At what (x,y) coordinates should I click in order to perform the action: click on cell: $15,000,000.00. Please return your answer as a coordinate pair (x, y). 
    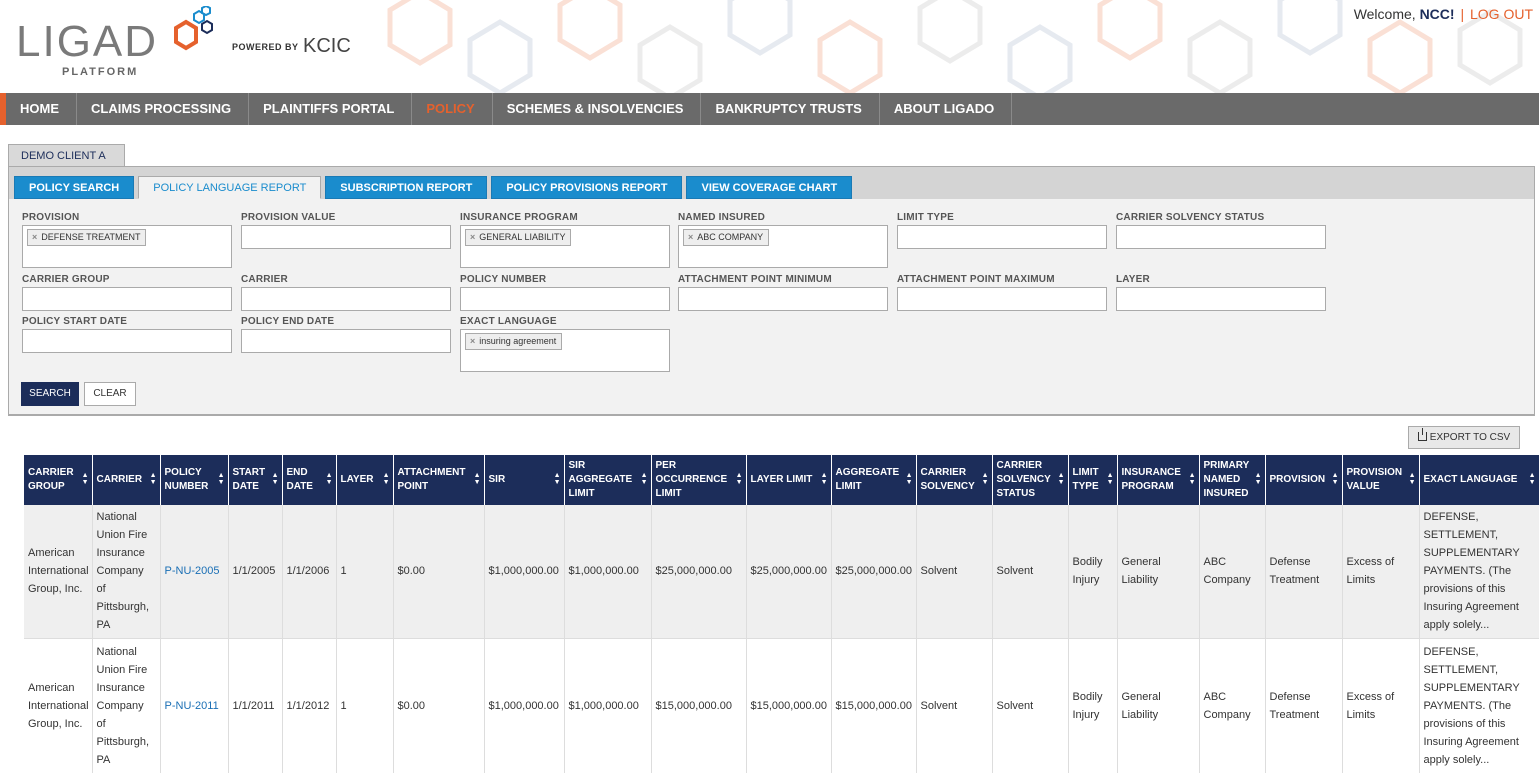
    Looking at the image, I should click on (789, 705).